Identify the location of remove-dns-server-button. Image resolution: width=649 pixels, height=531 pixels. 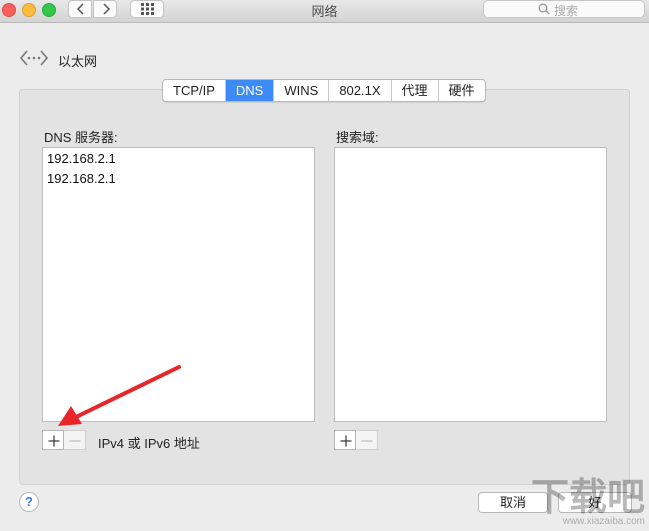
(75, 440).